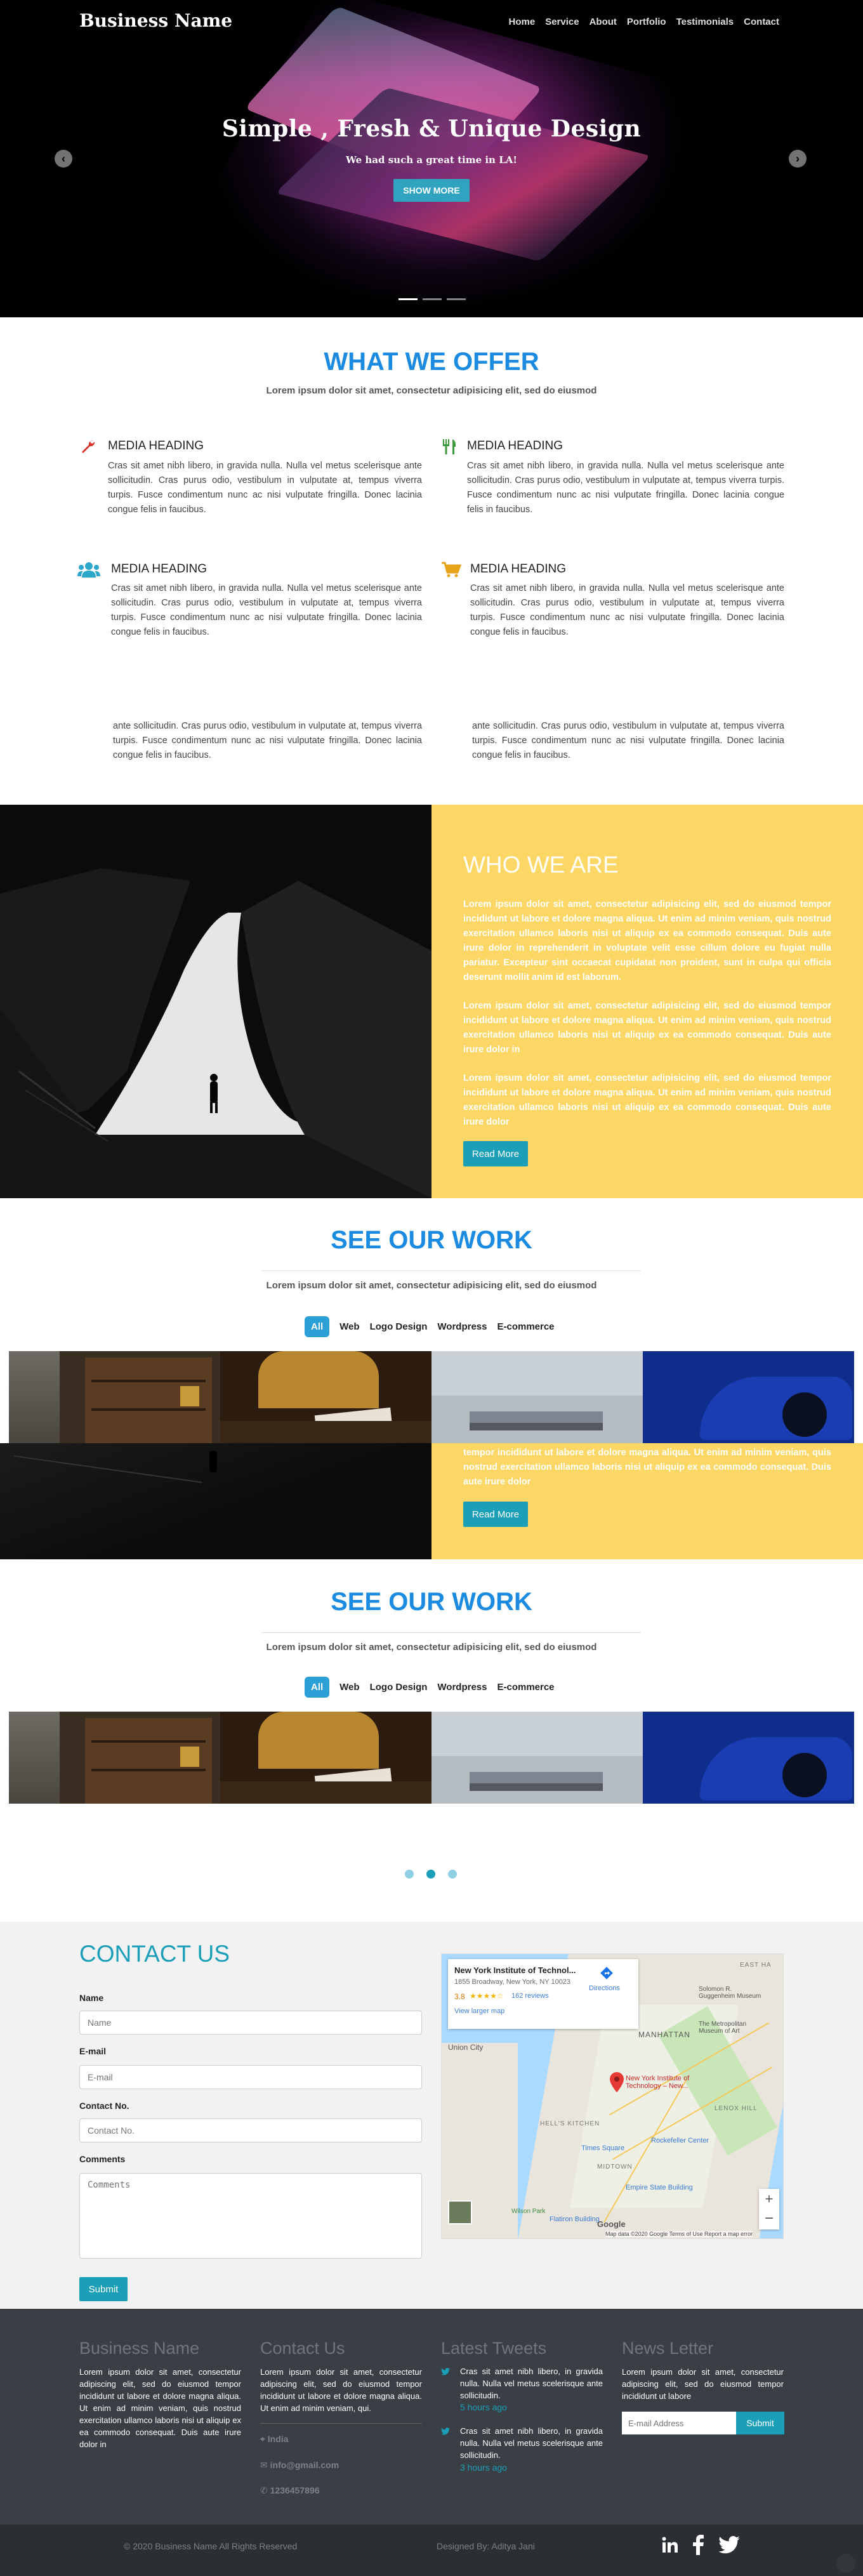 The image size is (863, 2576). What do you see at coordinates (769, 2219) in the screenshot?
I see `zoom-out-icon: −` at bounding box center [769, 2219].